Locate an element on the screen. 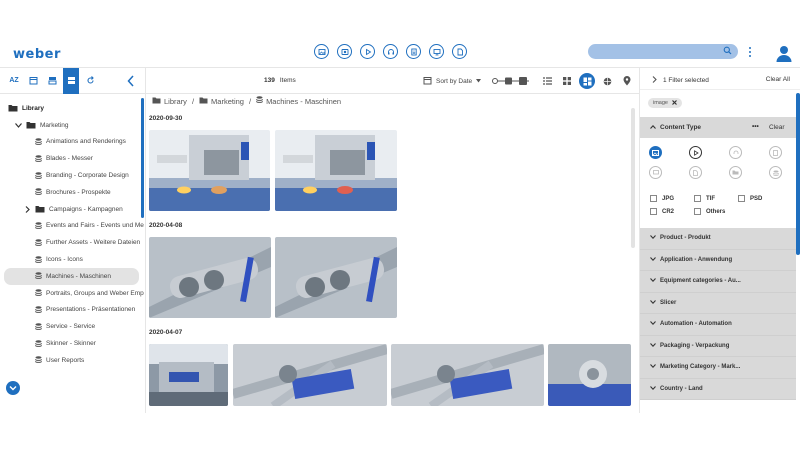  user-avatar-icon is located at coordinates (784, 55).